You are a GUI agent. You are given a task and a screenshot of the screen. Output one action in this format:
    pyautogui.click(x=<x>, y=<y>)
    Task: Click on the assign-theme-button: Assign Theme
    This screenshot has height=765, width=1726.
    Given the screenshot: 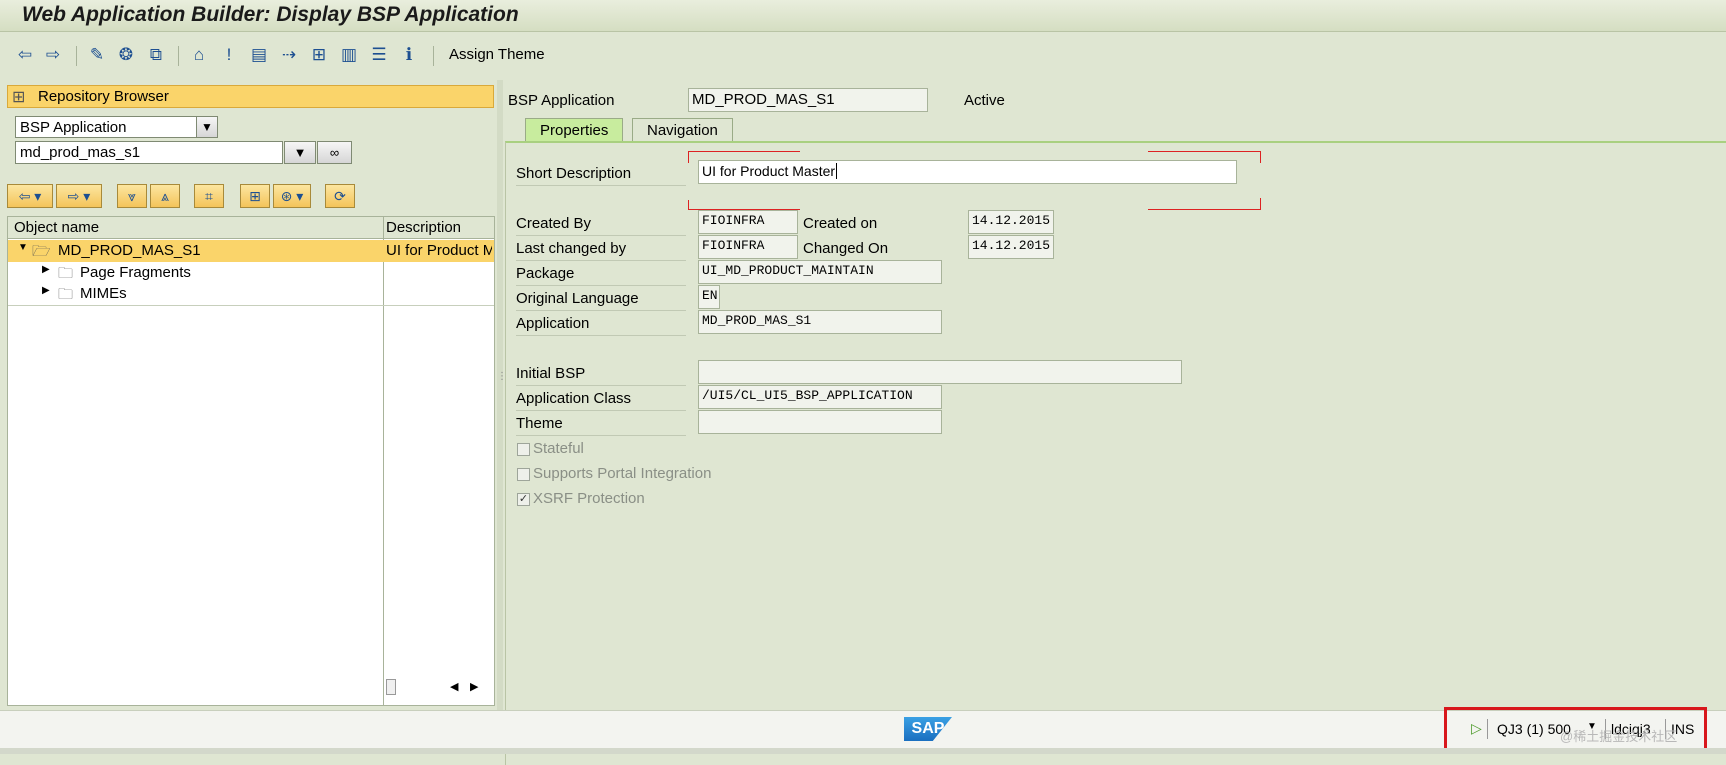 What is the action you would take?
    pyautogui.click(x=497, y=54)
    